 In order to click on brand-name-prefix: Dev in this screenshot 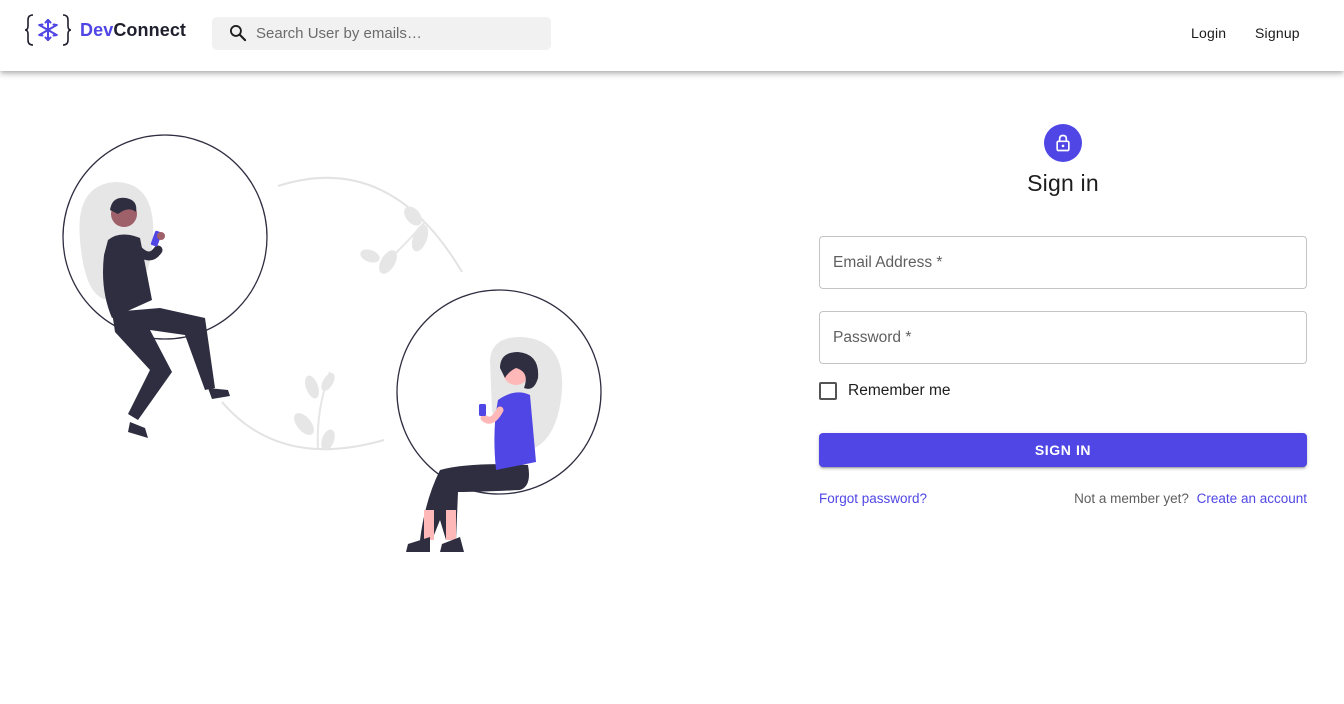, I will do `click(97, 29)`.